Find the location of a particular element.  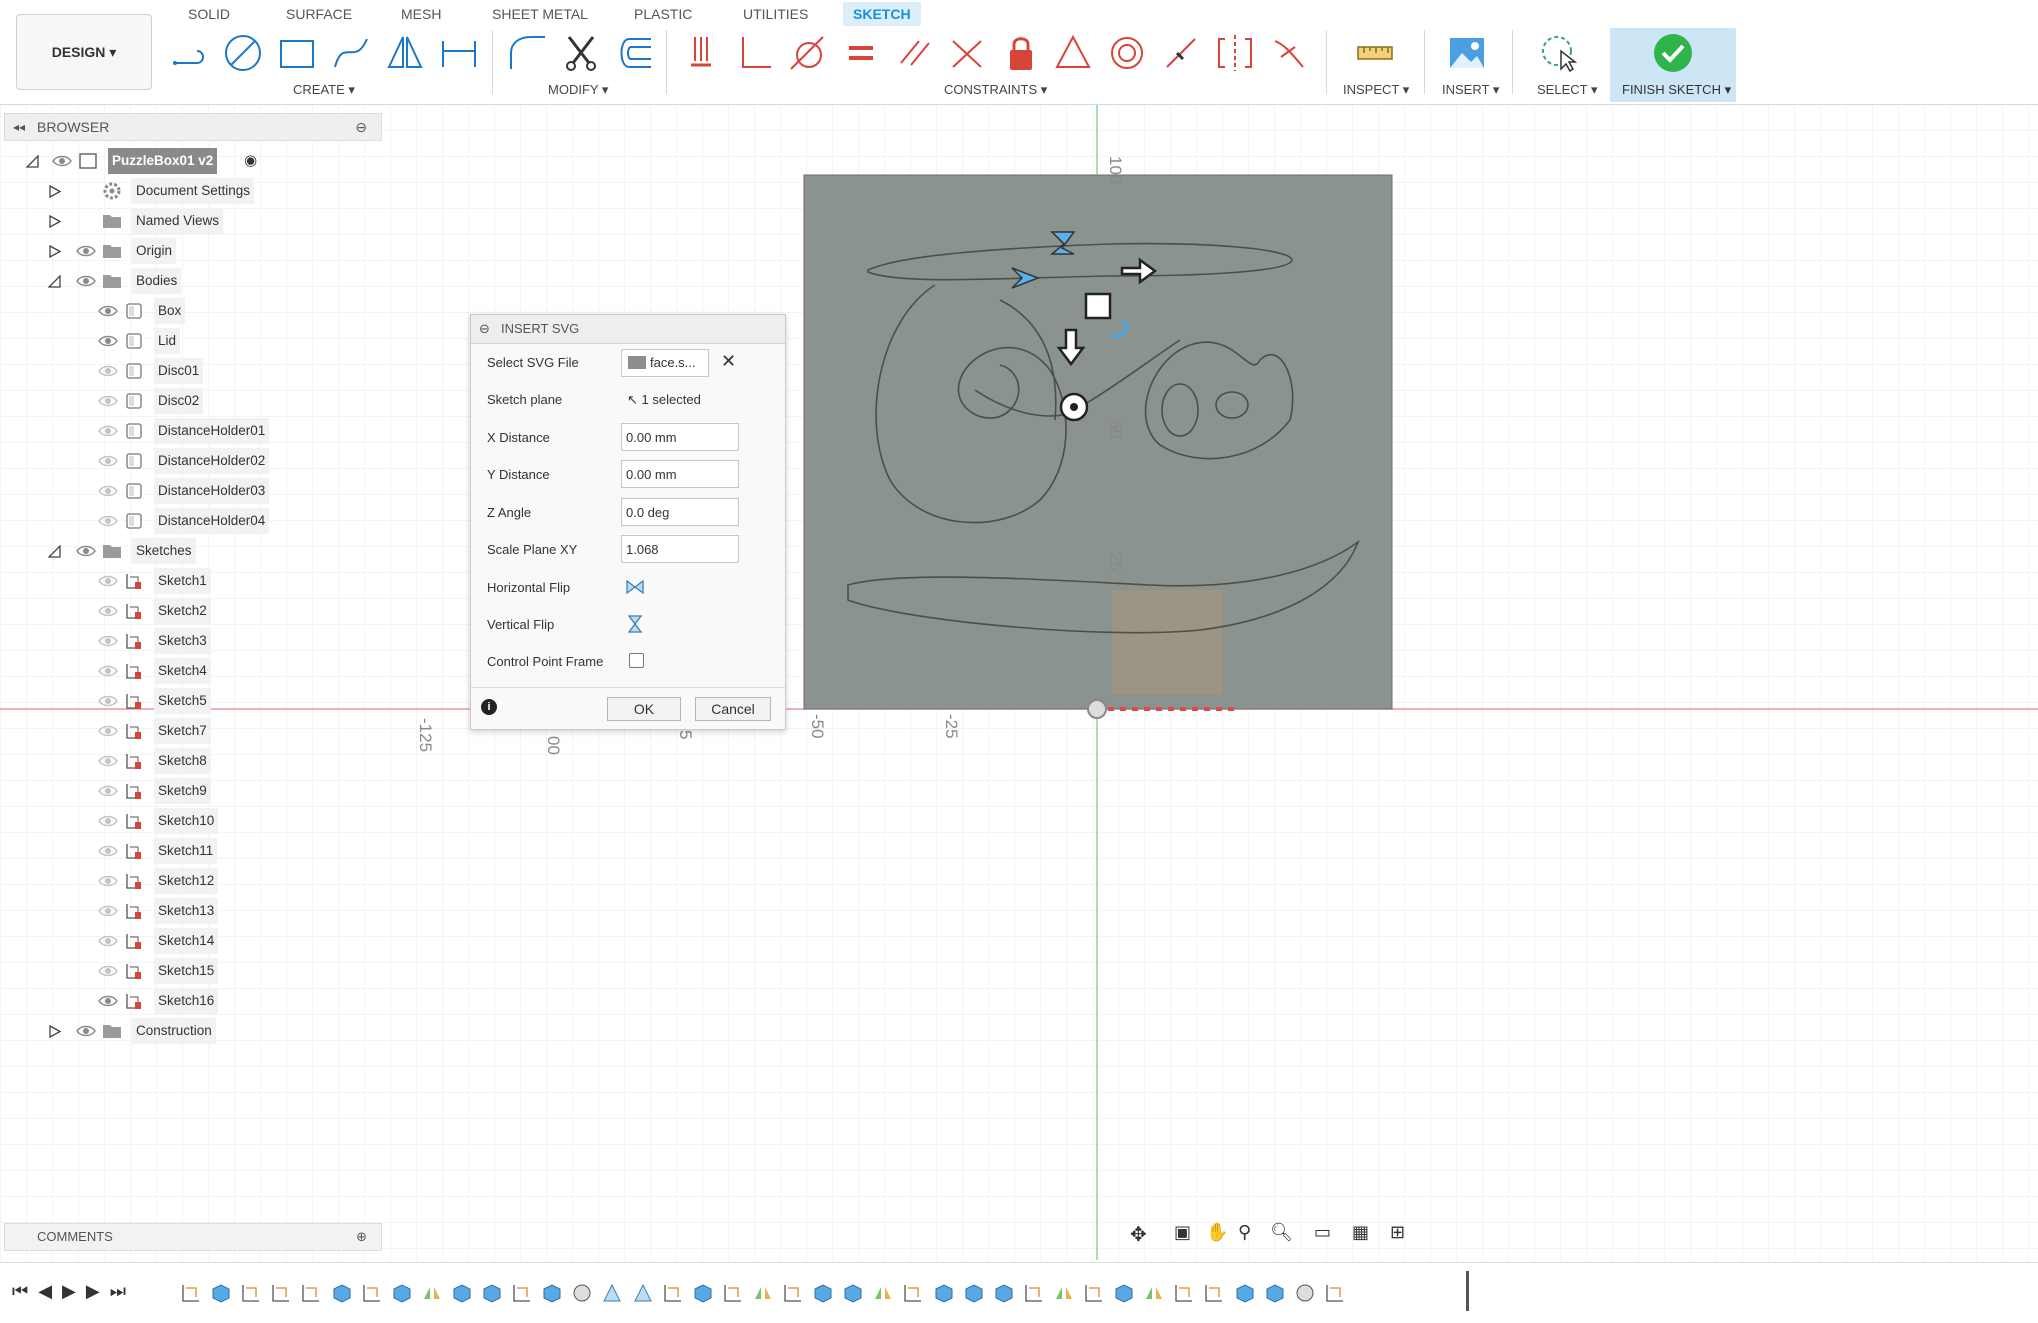

horizontal-flip-icon is located at coordinates (635, 587).